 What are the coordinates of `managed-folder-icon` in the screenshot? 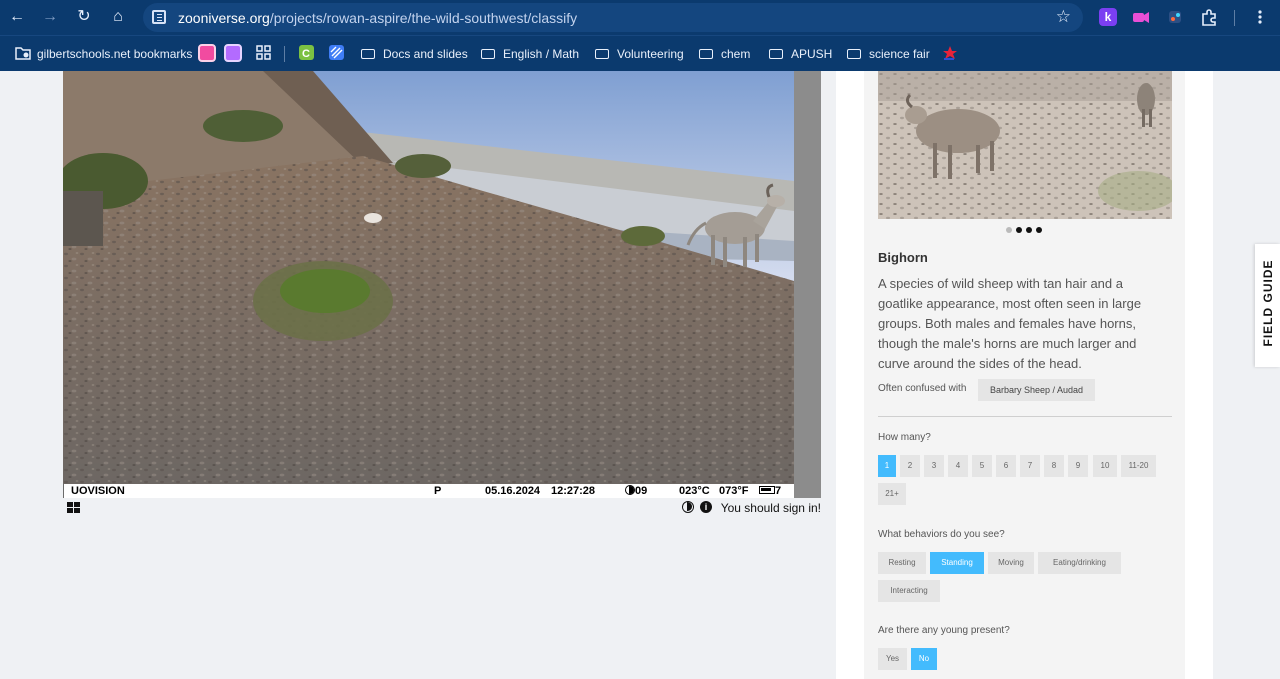 It's located at (23, 53).